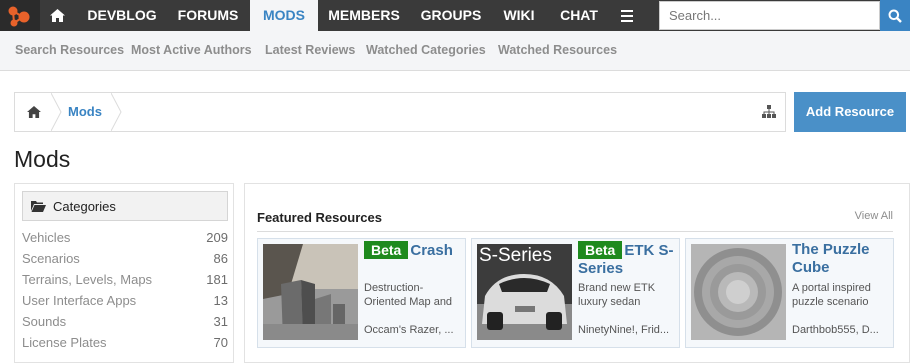 The height and width of the screenshot is (363, 910). I want to click on category-count: 31, so click(220, 321).